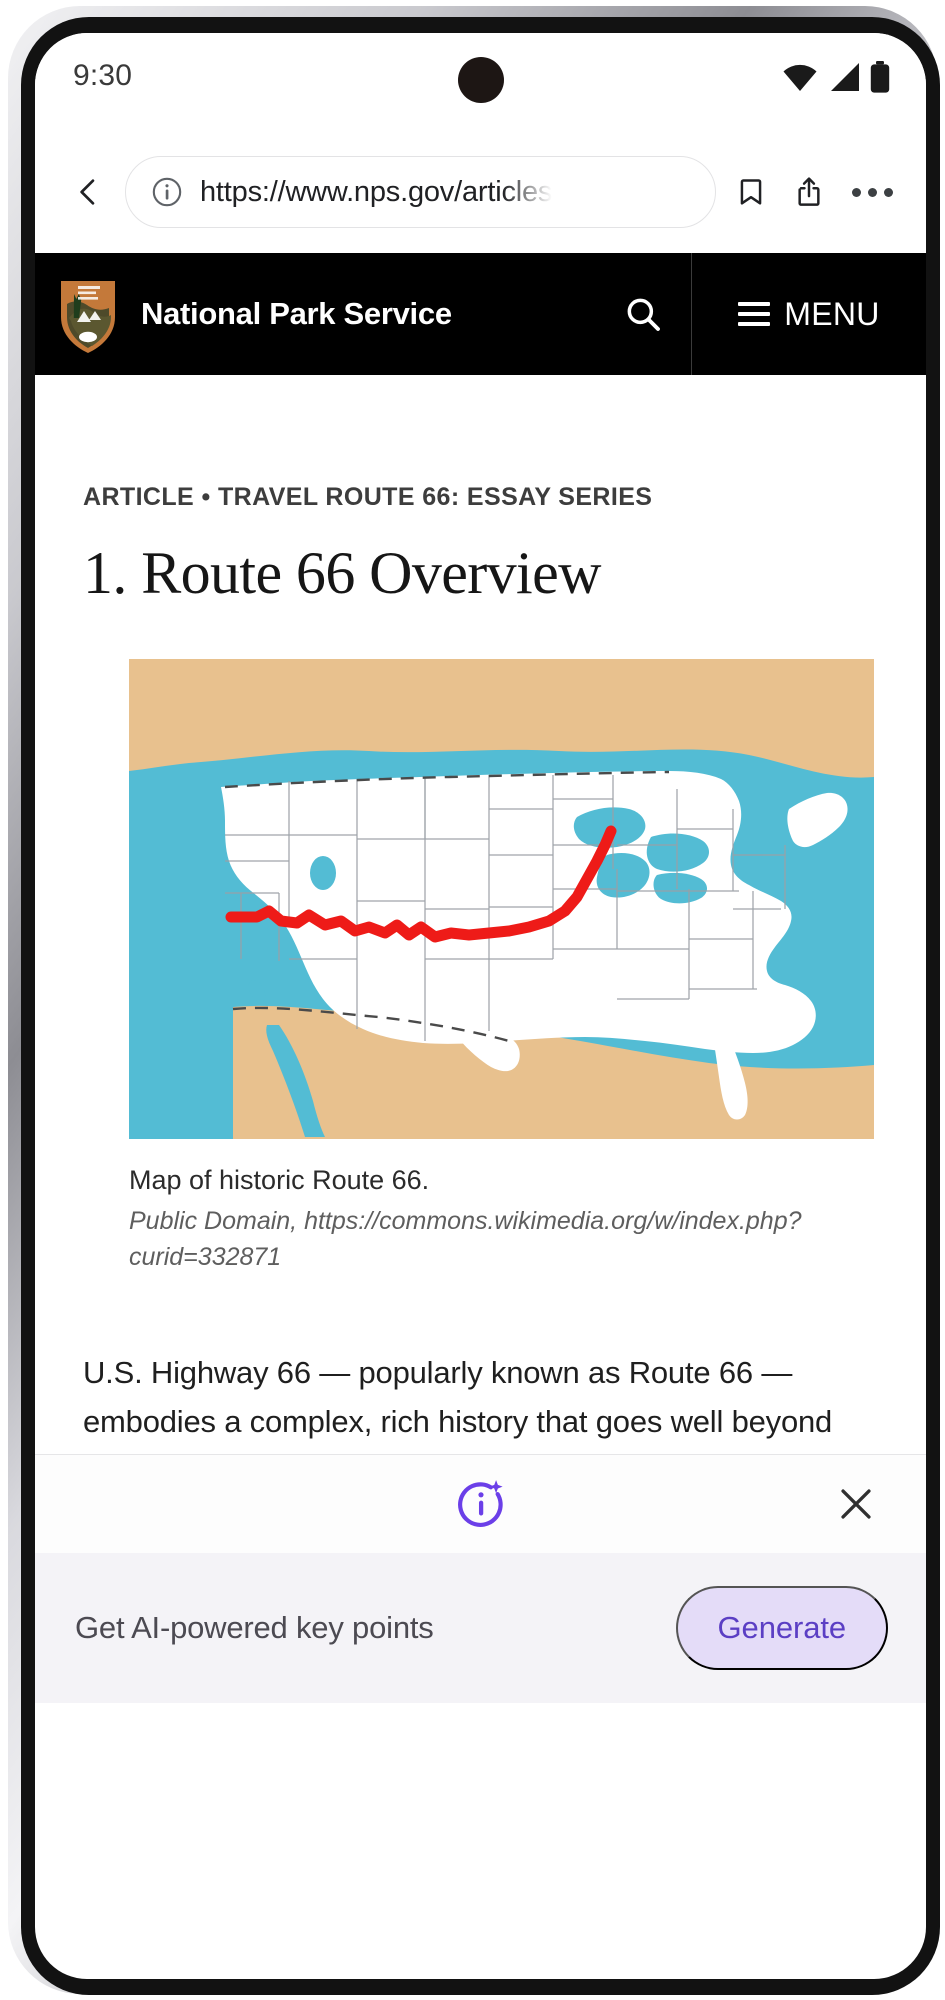 Image resolution: width=945 pixels, height=2000 pixels. What do you see at coordinates (342, 573) in the screenshot?
I see `page-title: 1. Route 66 Overview` at bounding box center [342, 573].